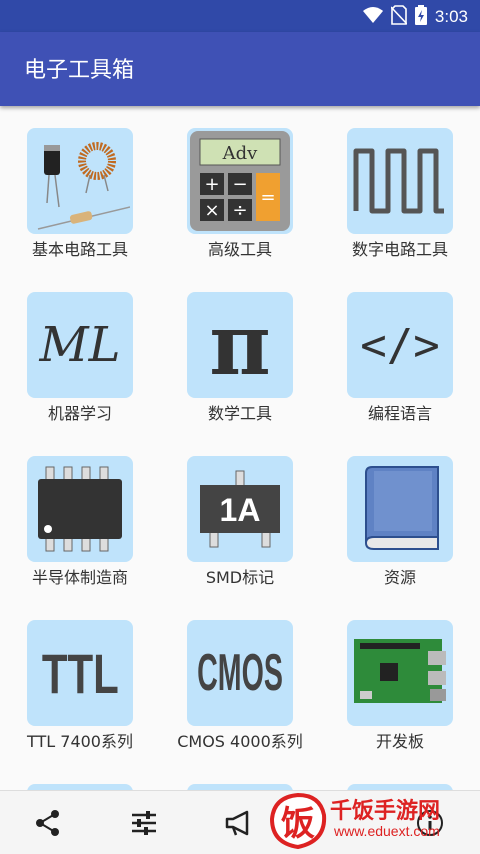 The width and height of the screenshot is (480, 854). I want to click on tile-label: 开发板, so click(399, 741).